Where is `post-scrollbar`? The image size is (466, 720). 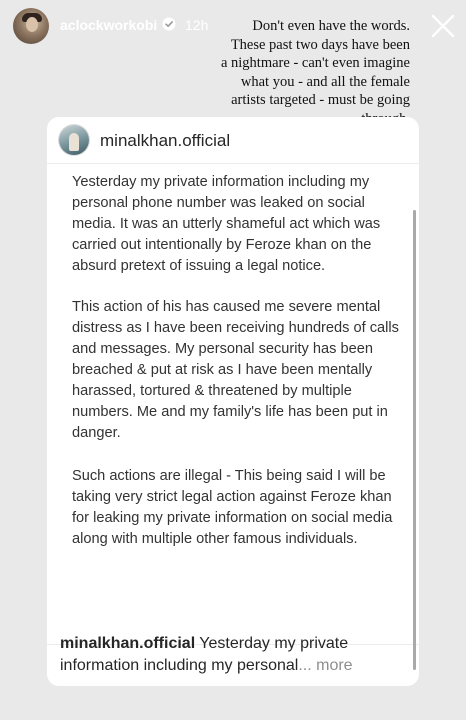
post-scrollbar is located at coordinates (414, 440).